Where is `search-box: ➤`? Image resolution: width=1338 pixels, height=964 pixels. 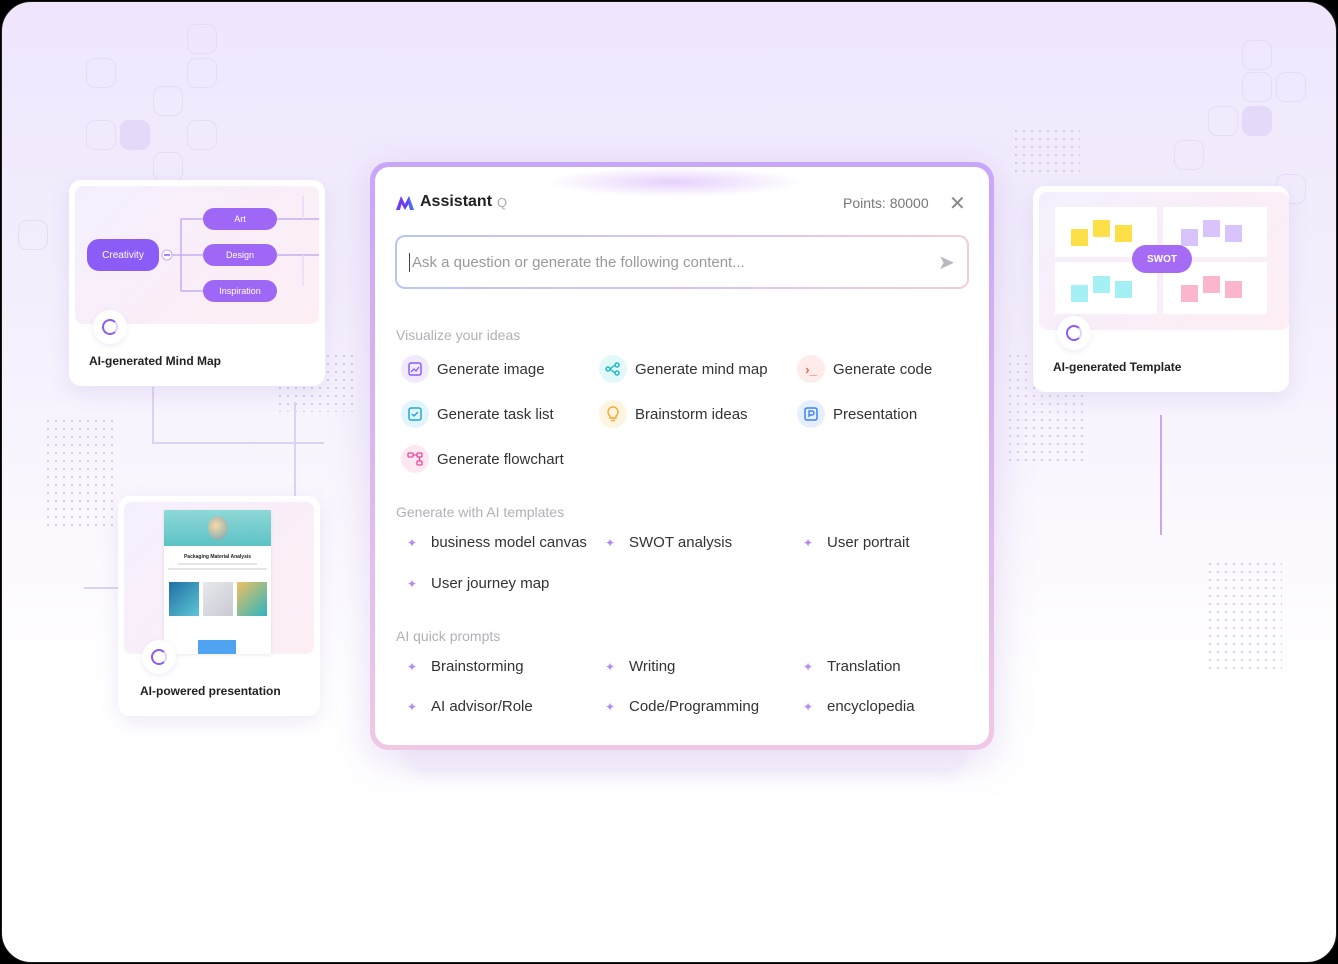 search-box: ➤ is located at coordinates (682, 262).